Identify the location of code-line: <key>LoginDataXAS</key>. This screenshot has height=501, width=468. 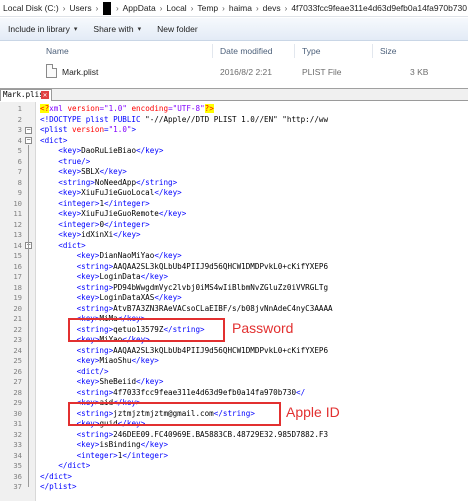
(254, 298).